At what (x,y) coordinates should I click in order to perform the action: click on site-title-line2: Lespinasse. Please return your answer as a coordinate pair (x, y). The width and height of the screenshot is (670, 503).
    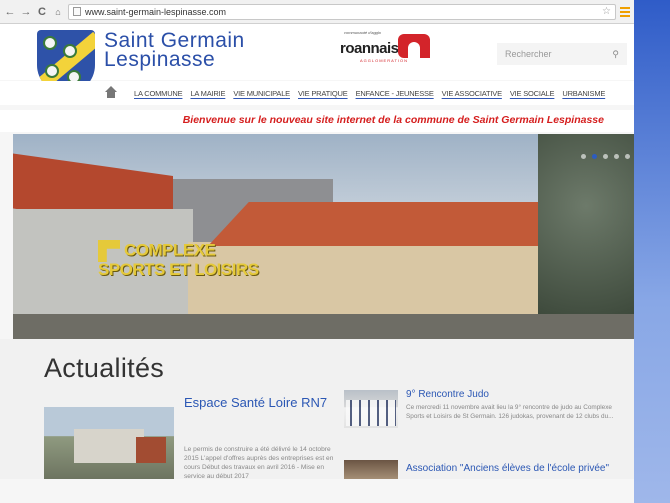
    Looking at the image, I should click on (160, 59).